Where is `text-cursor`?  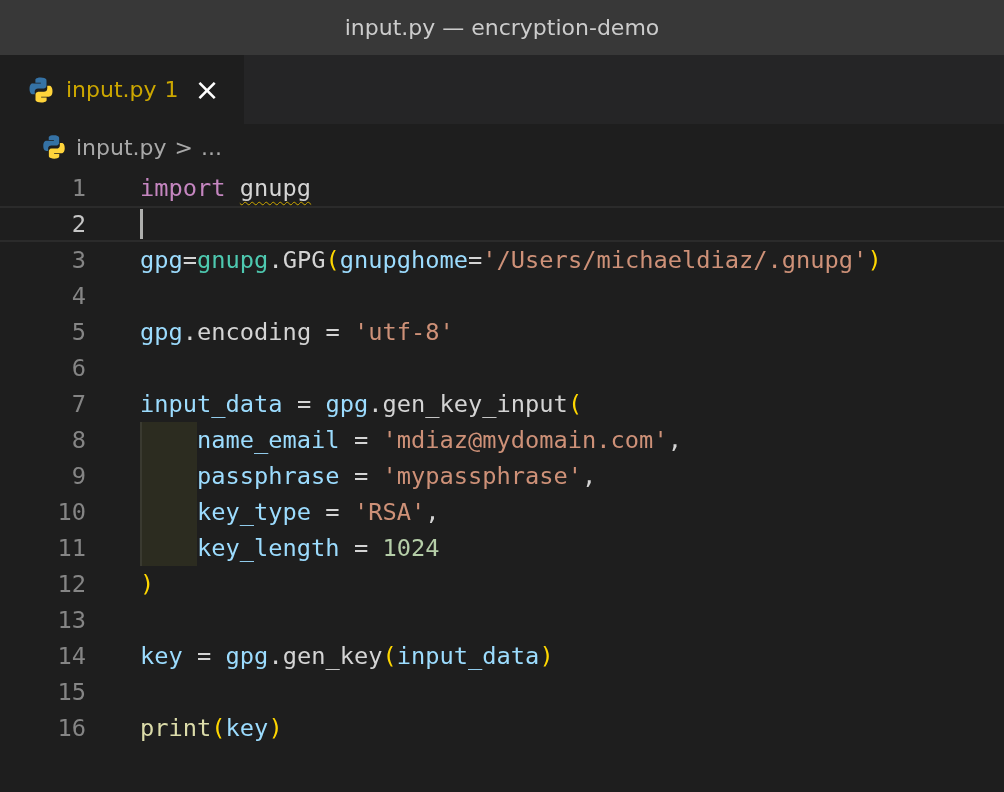 text-cursor is located at coordinates (141, 224).